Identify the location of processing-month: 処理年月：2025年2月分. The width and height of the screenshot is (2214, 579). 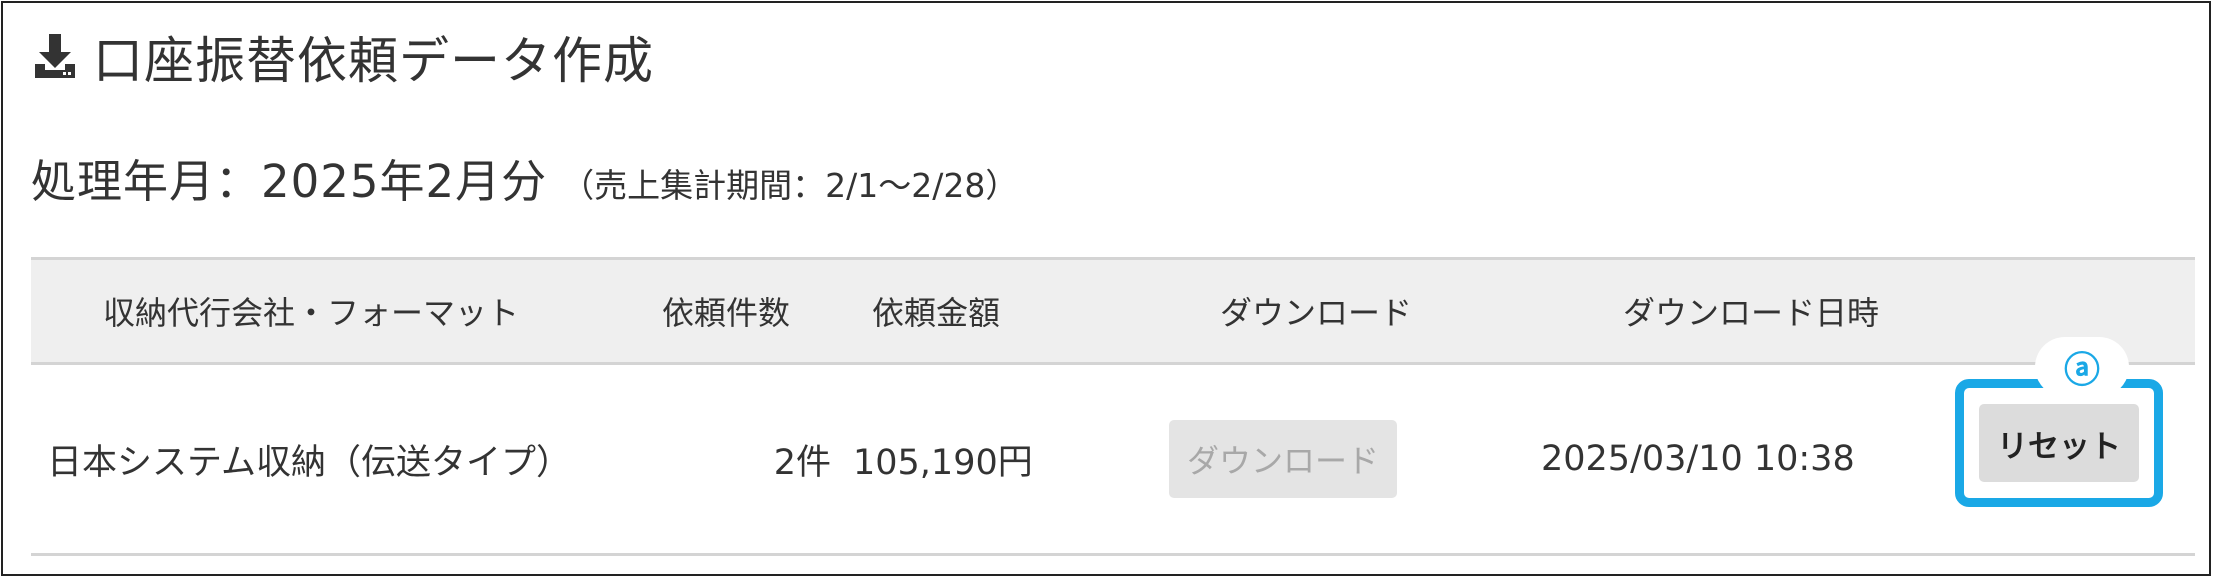
(289, 181).